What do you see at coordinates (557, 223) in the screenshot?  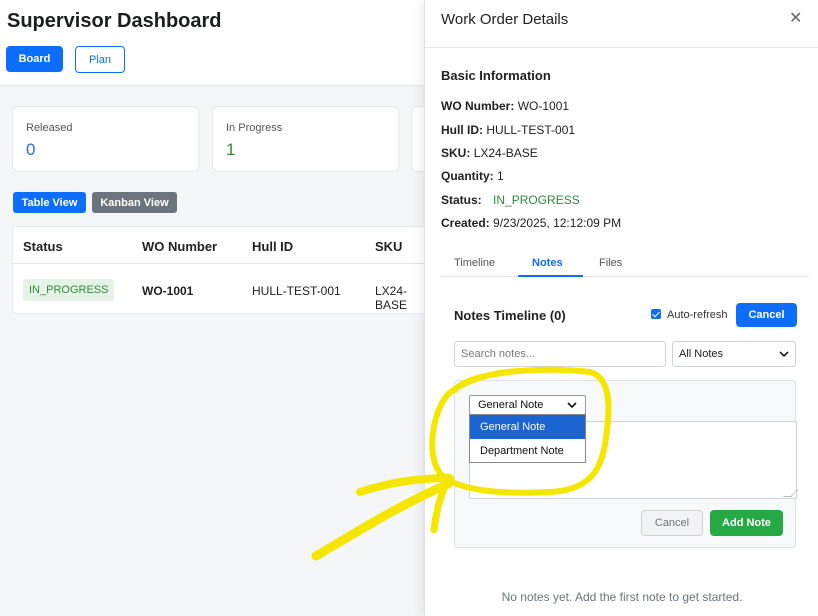 I see `field-value: 9/23/2025, 12:12:09 PM` at bounding box center [557, 223].